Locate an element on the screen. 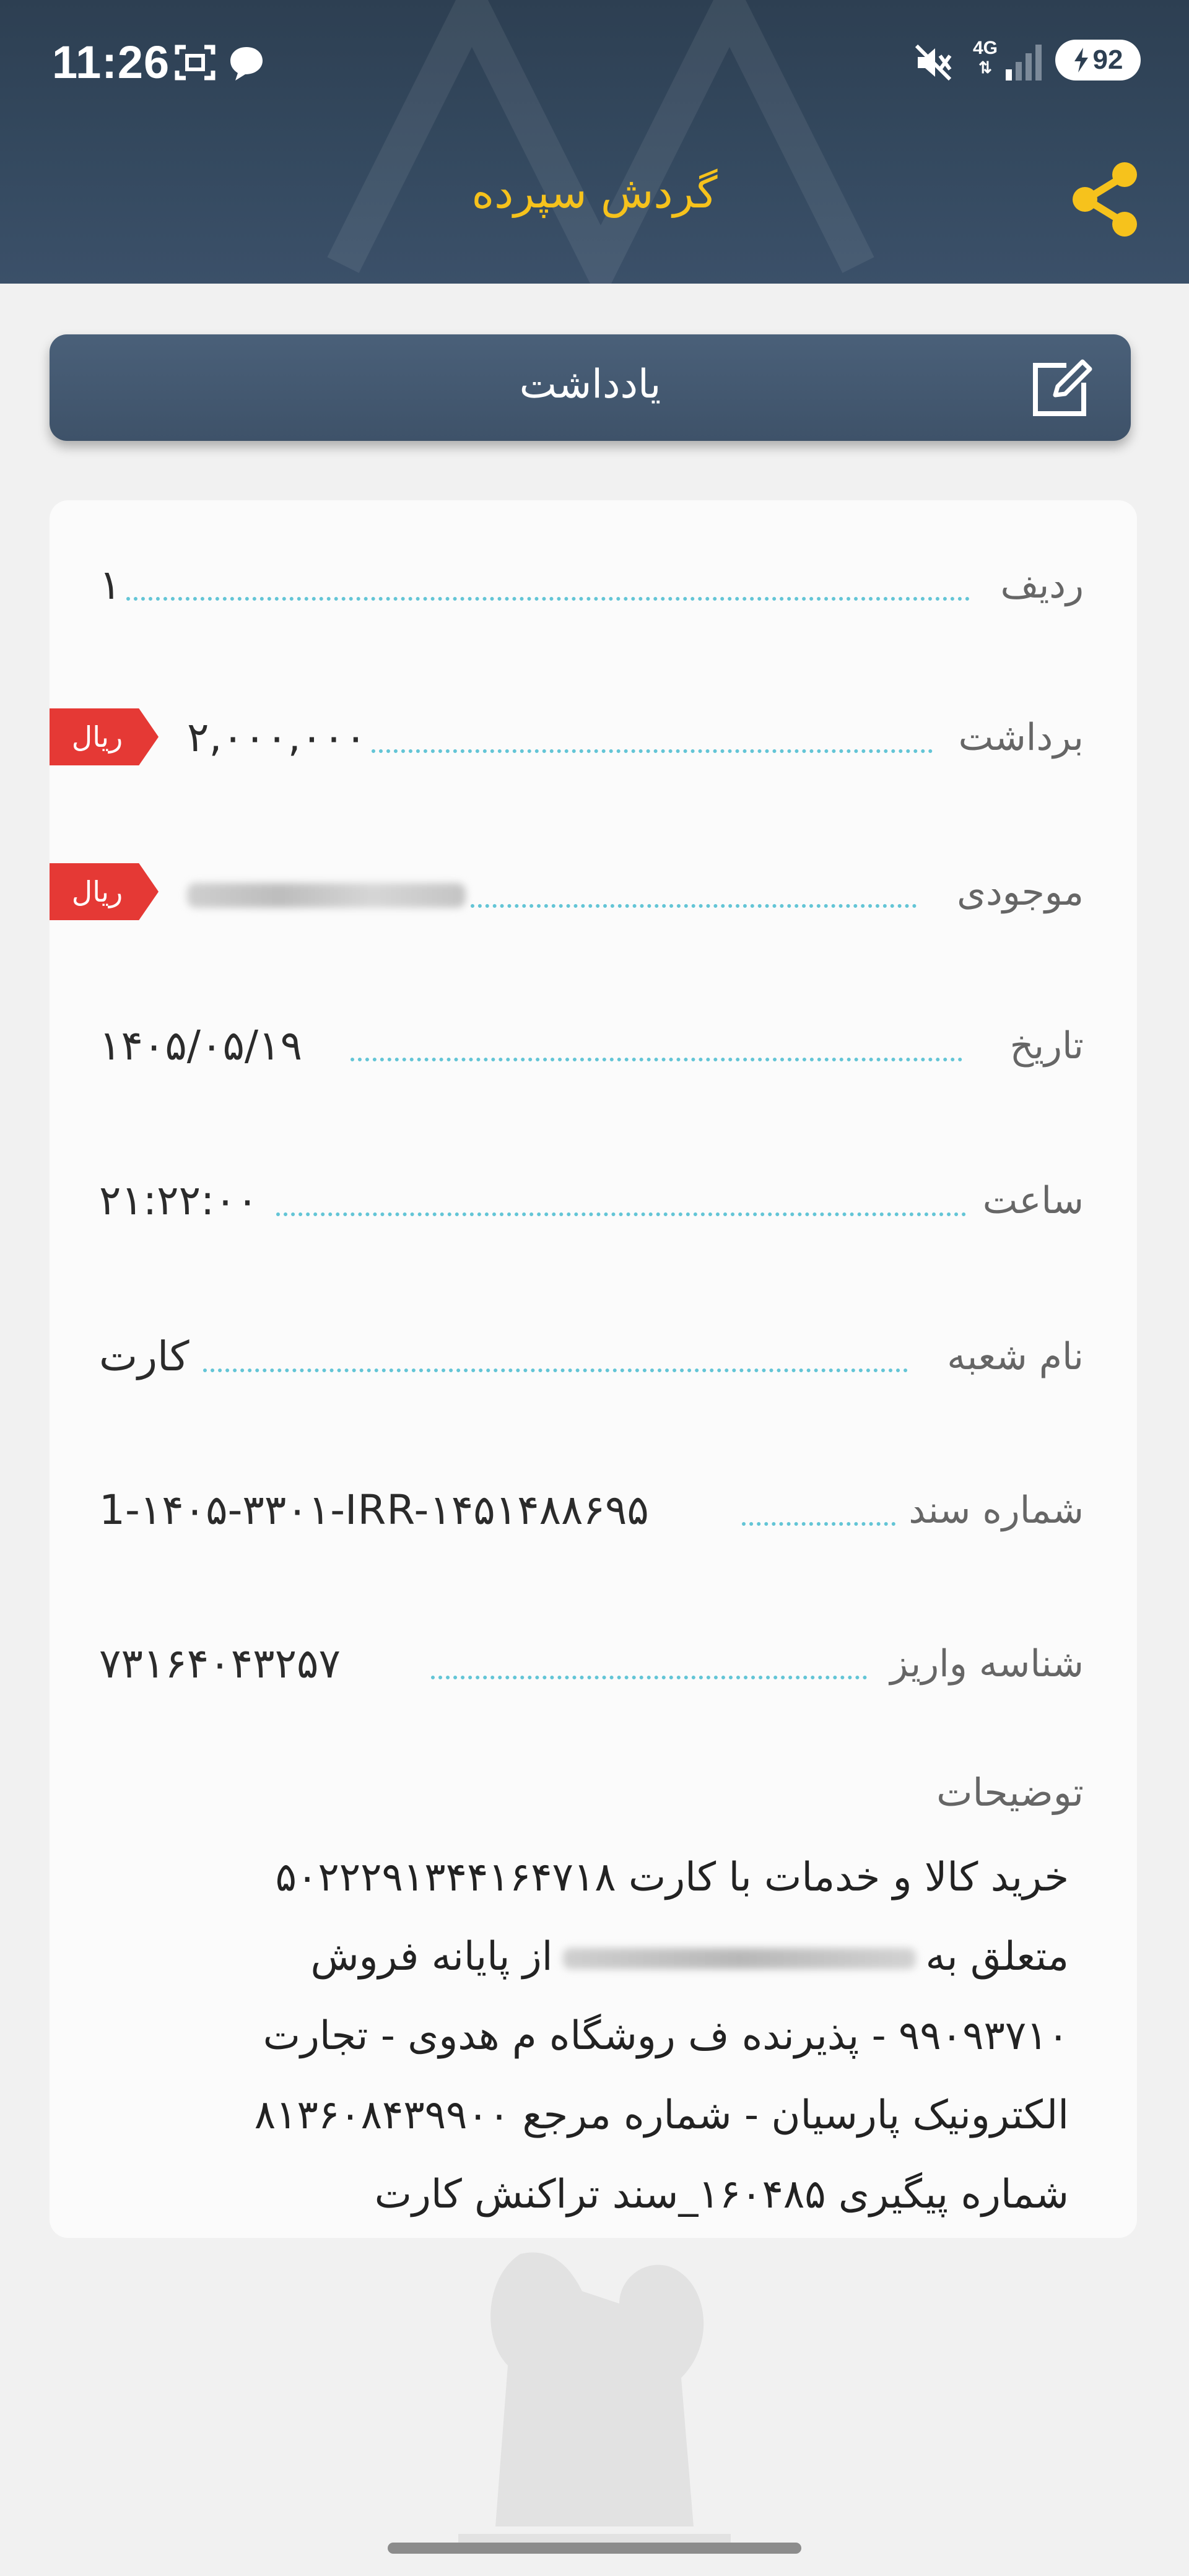 The image size is (1189, 2576). detail-label: برداشت is located at coordinates (1016, 737).